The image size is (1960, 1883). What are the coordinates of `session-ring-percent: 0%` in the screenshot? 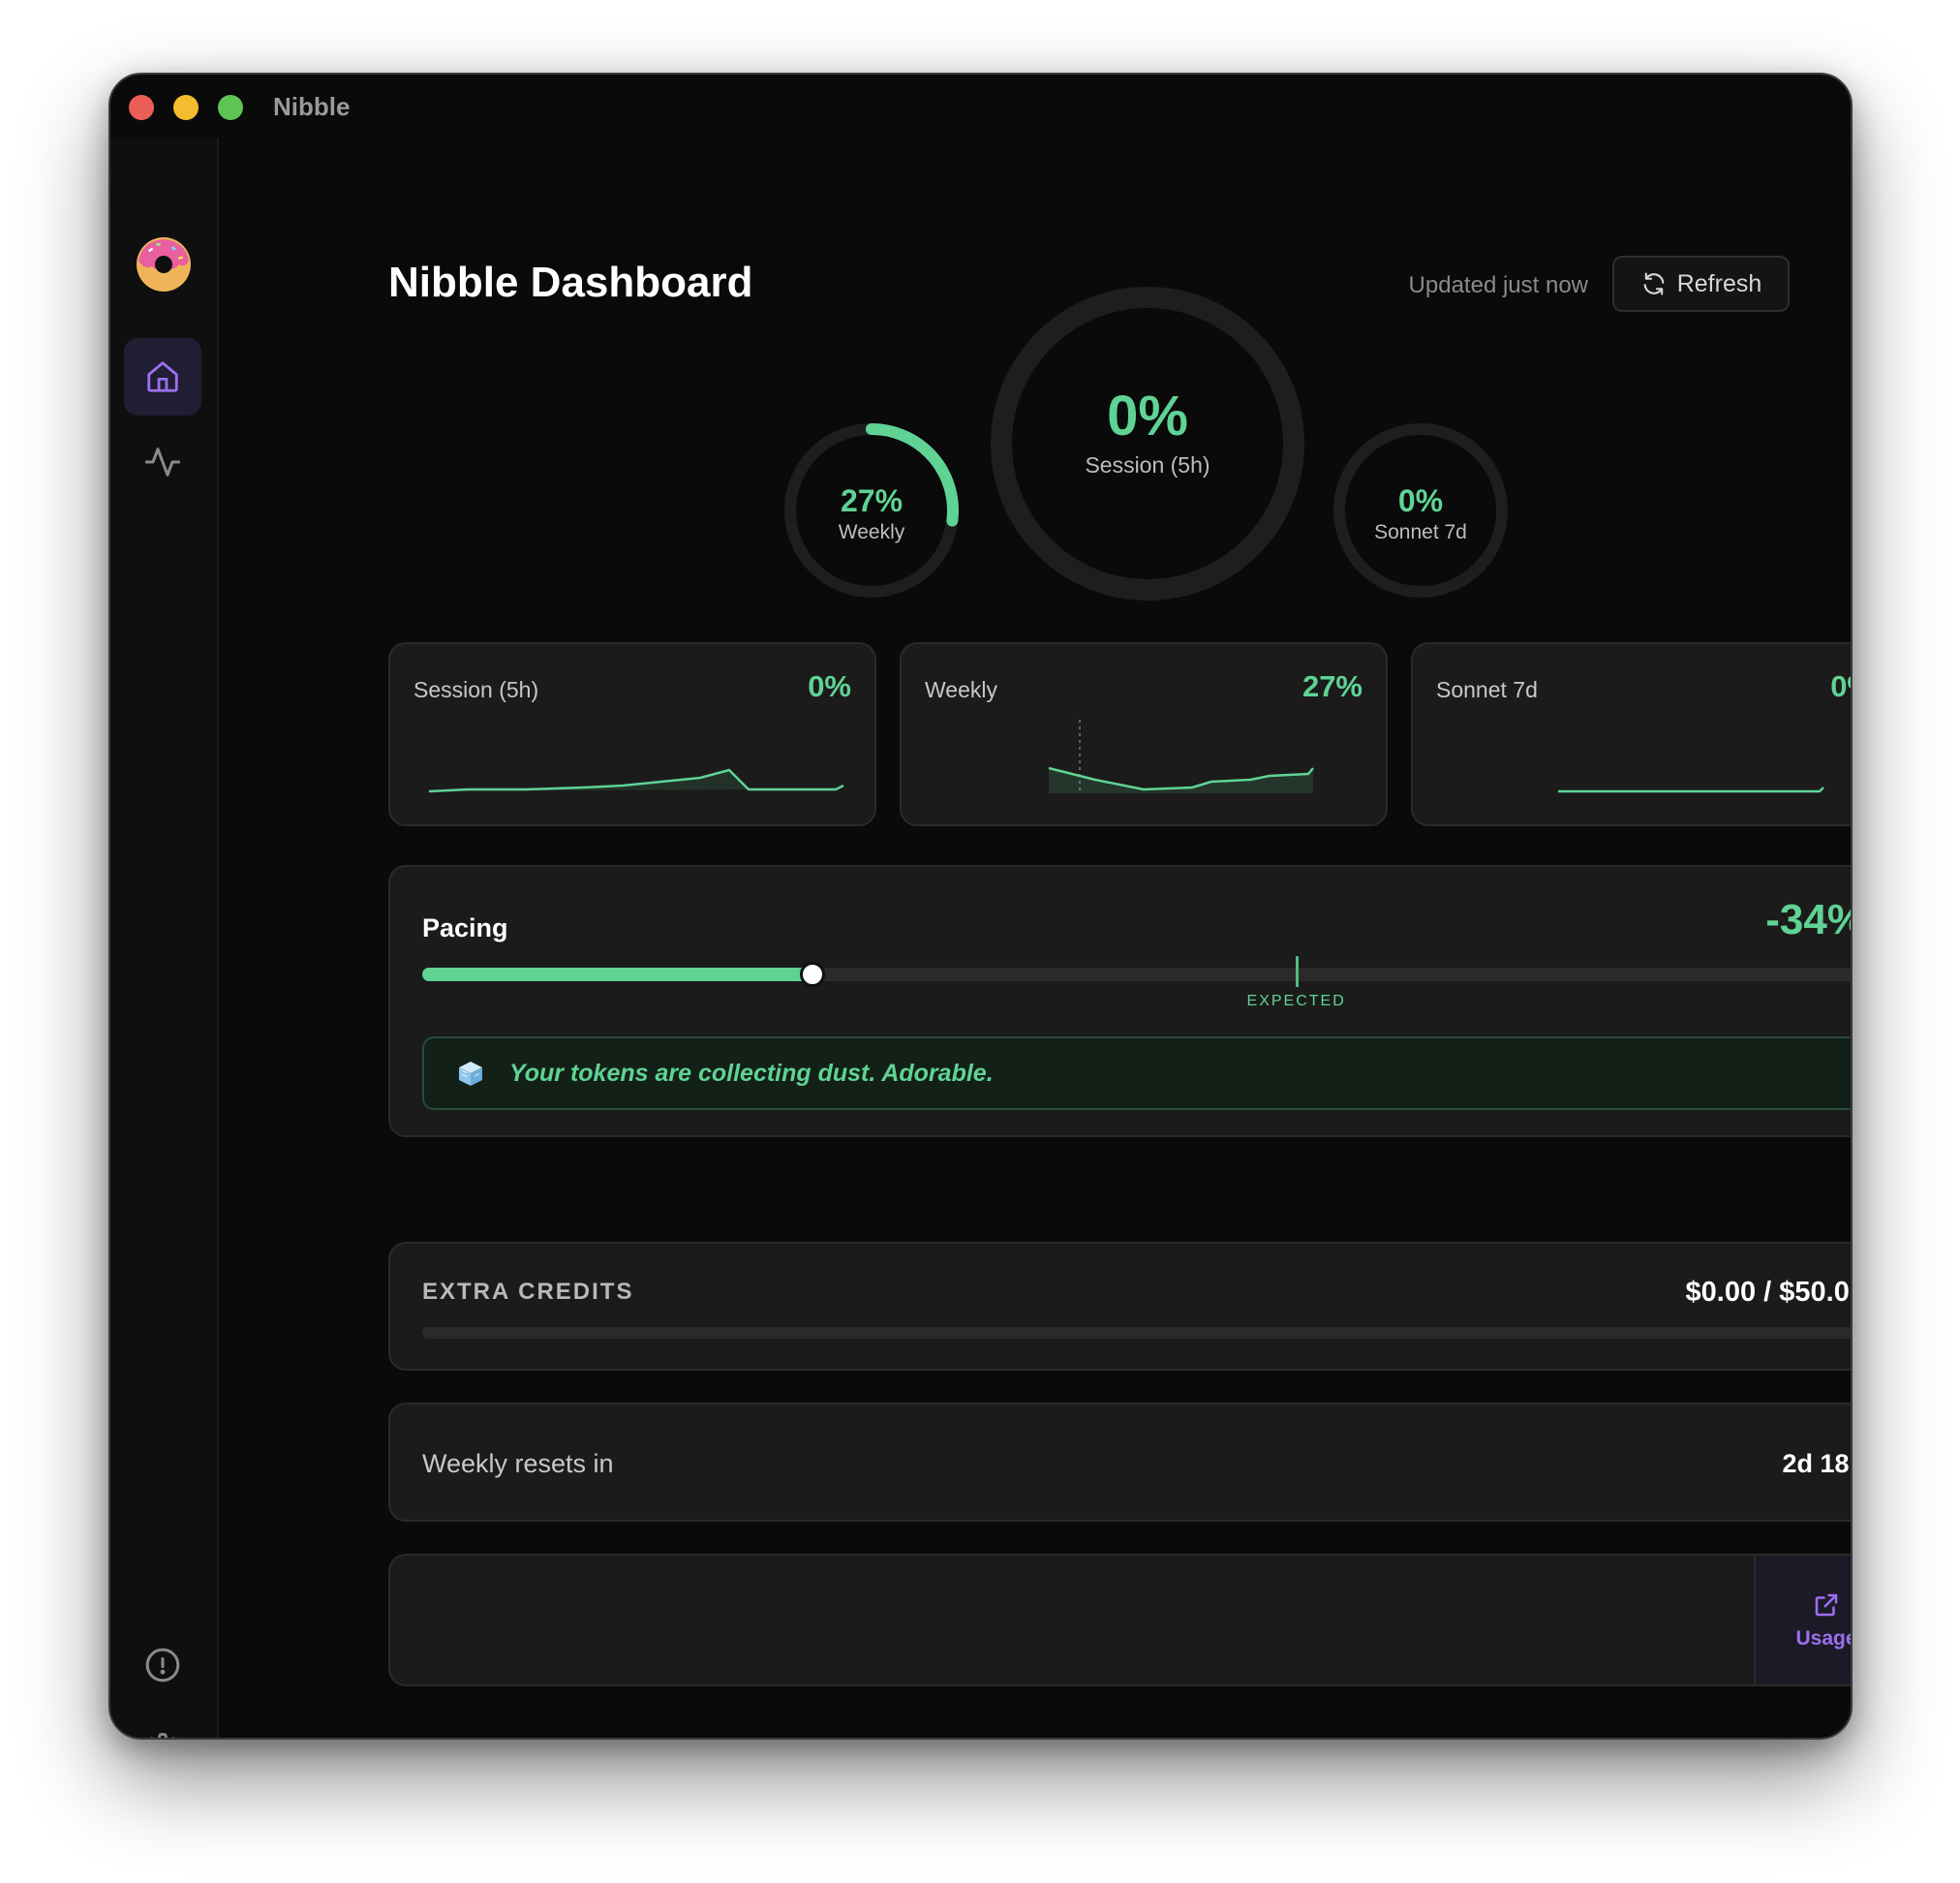 It's located at (1147, 416).